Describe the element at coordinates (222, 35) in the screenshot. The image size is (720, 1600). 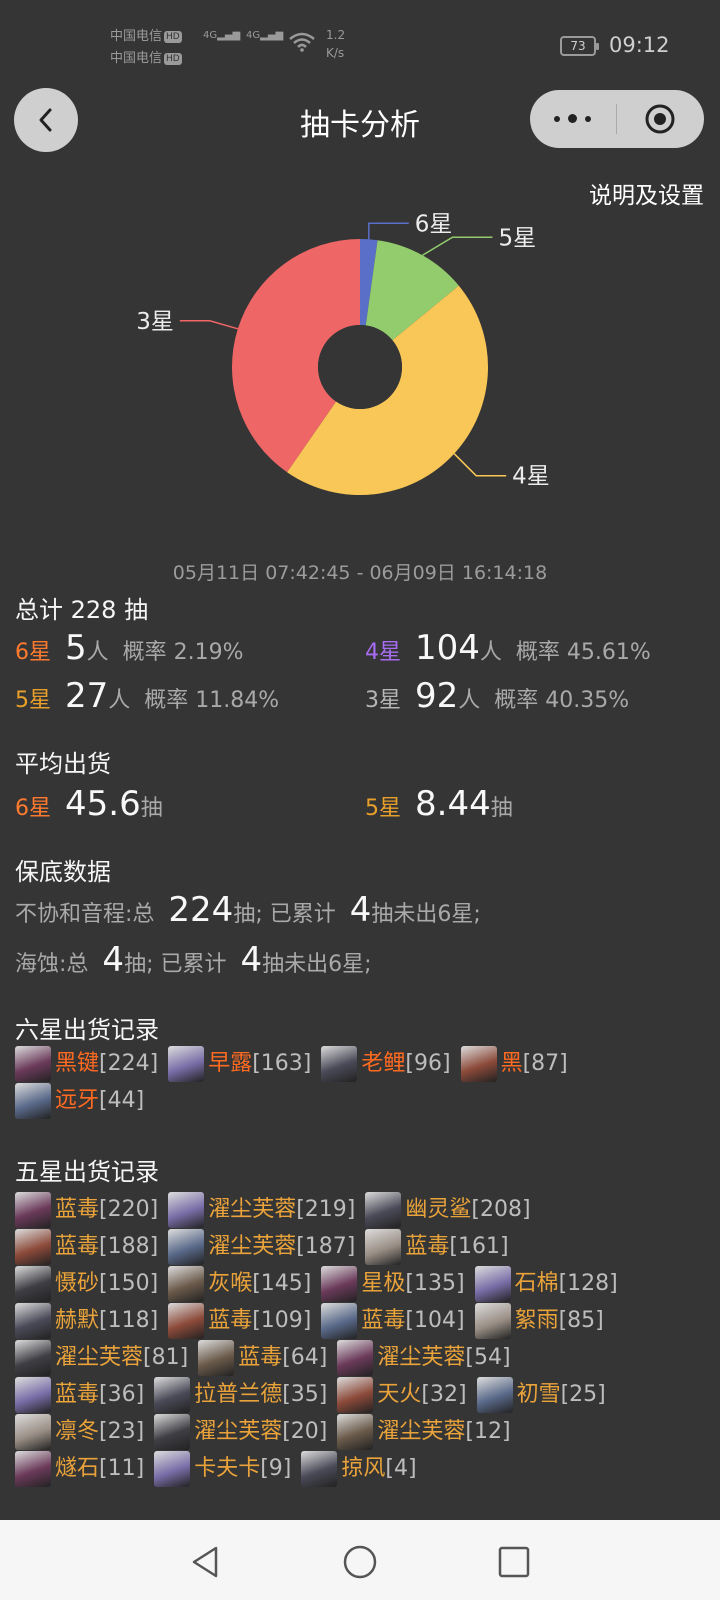
I see `signal-icon: 4G▂▄▆` at that location.